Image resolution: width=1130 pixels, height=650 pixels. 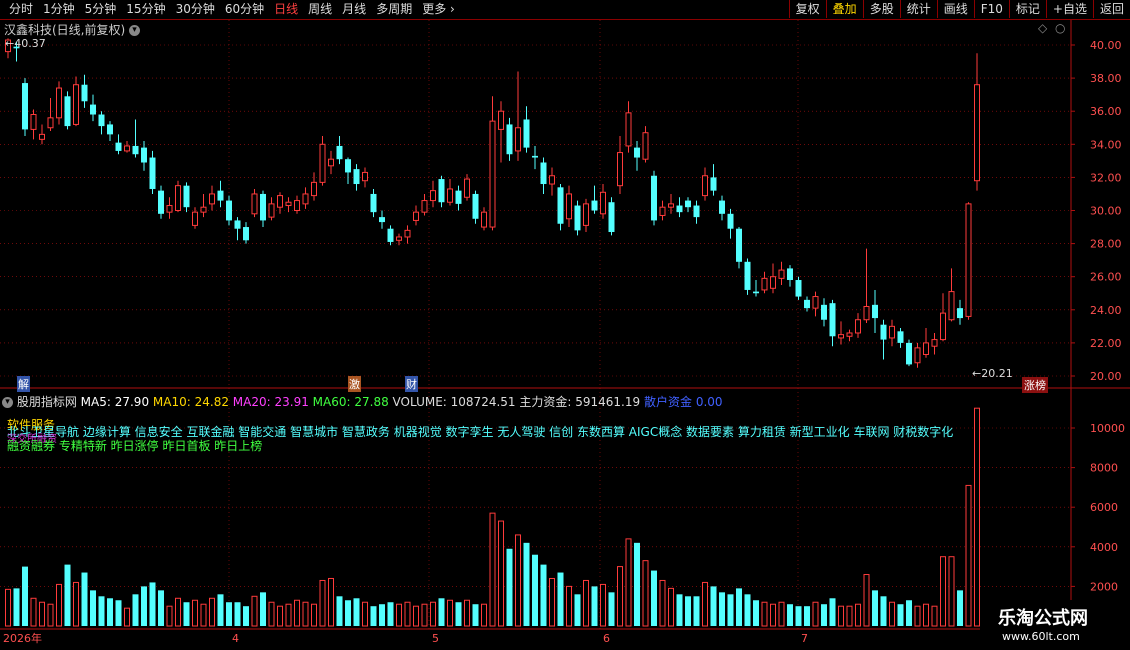 I want to click on period-tab-1: 1分钟, so click(x=59, y=9).